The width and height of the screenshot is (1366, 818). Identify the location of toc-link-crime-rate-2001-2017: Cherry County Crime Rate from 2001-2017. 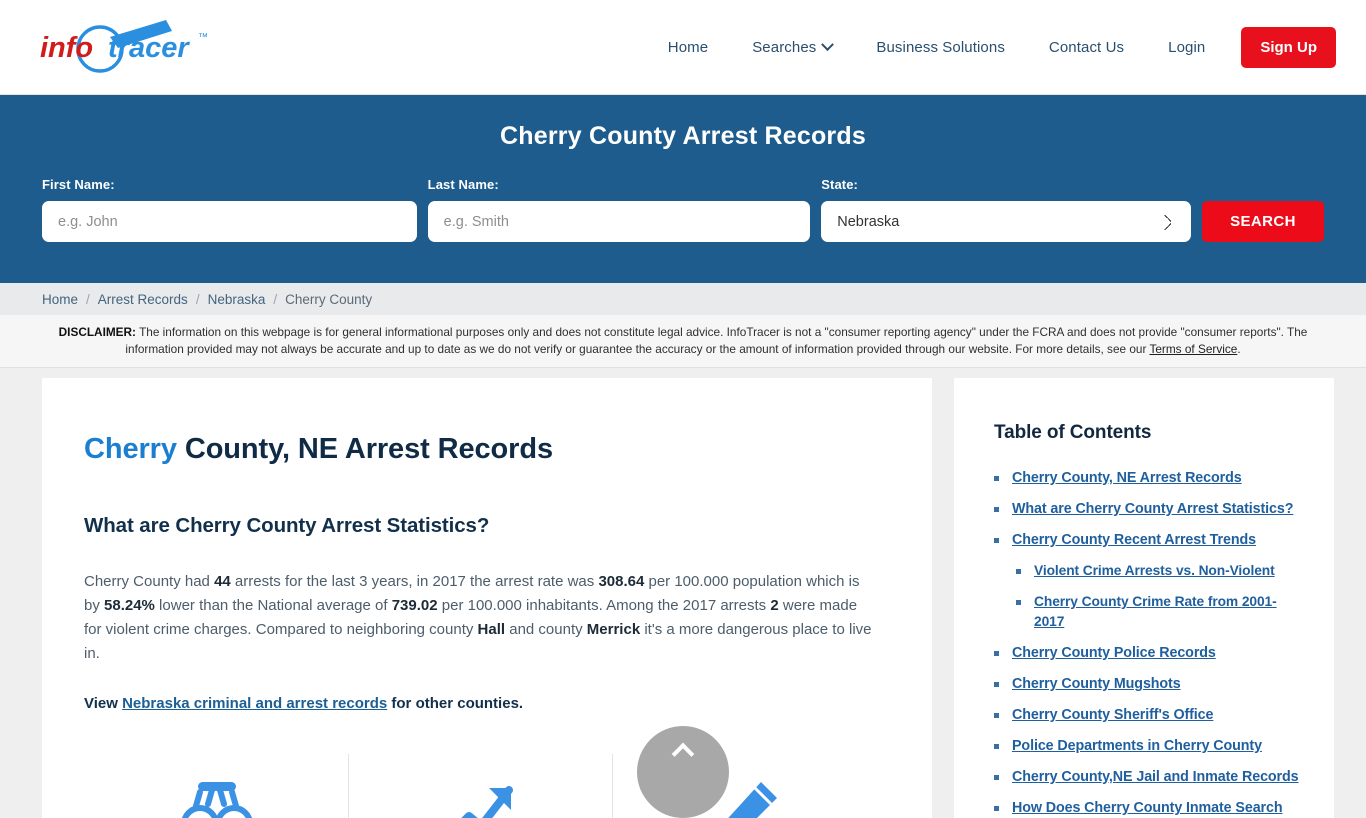
(1169, 612).